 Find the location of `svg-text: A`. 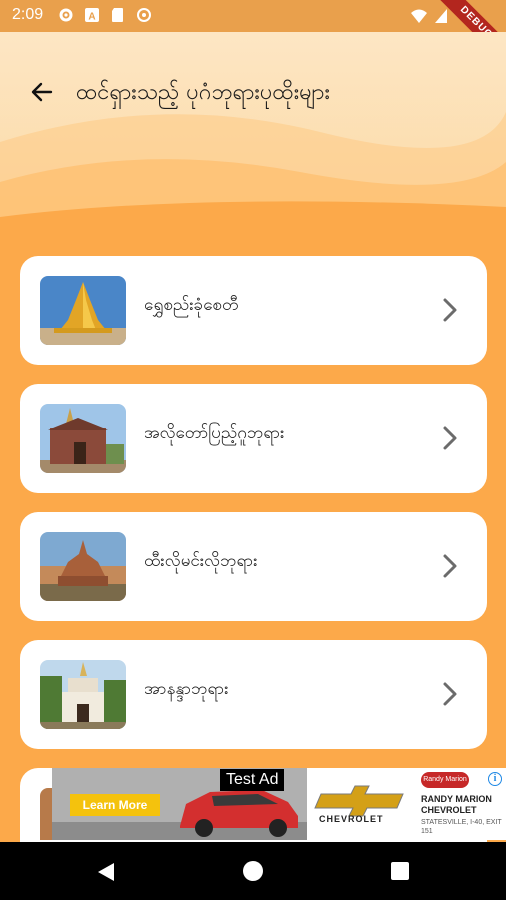

svg-text: A is located at coordinates (91, 17).